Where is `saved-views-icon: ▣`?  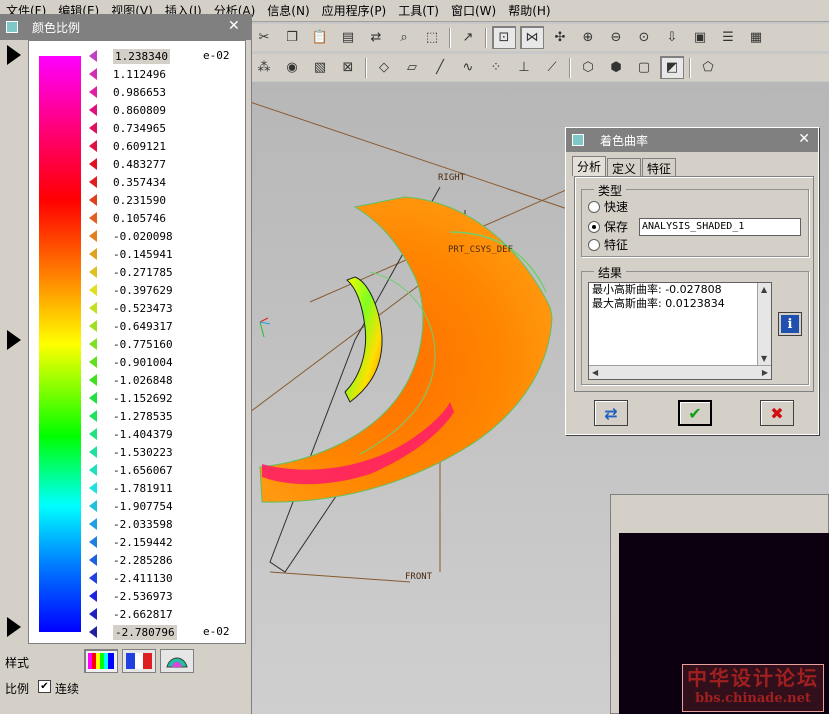
saved-views-icon: ▣ is located at coordinates (700, 37).